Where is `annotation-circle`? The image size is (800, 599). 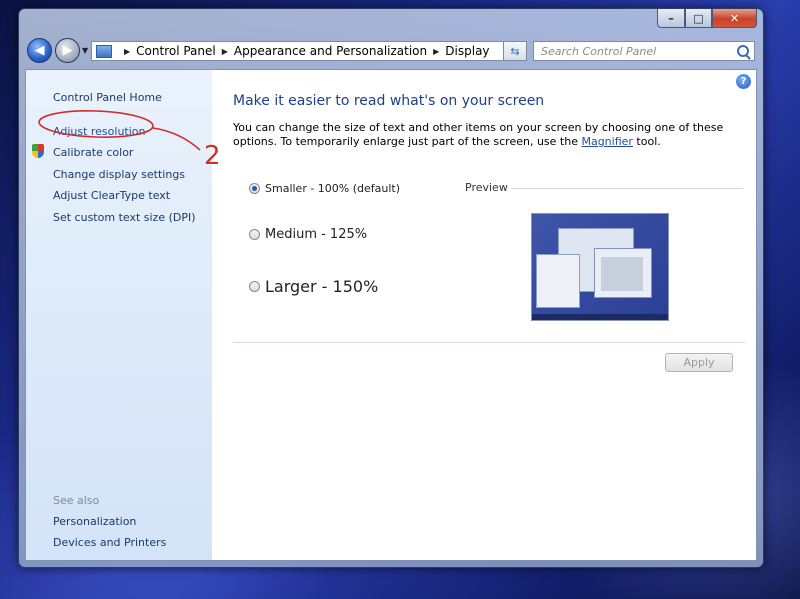 annotation-circle is located at coordinates (96, 124).